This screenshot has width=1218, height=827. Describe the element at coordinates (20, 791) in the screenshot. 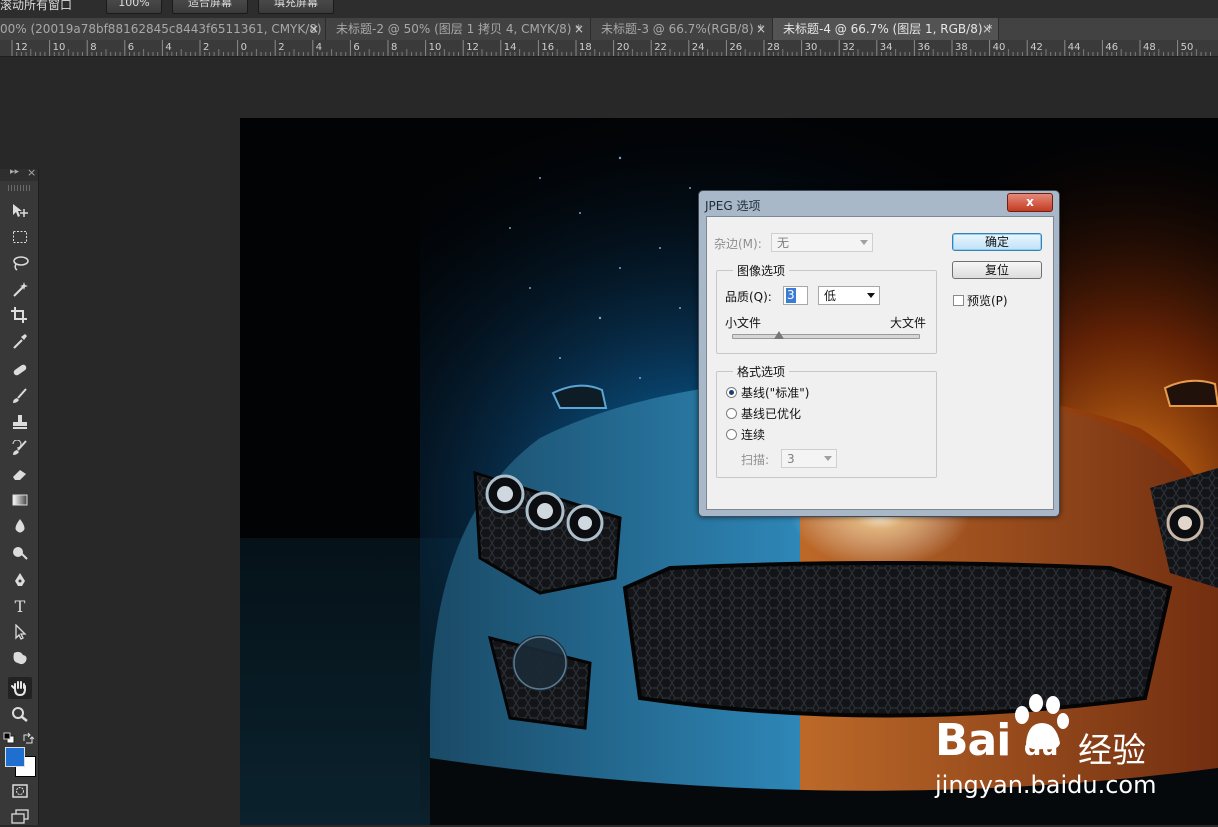

I see `quick-mask-icon` at that location.